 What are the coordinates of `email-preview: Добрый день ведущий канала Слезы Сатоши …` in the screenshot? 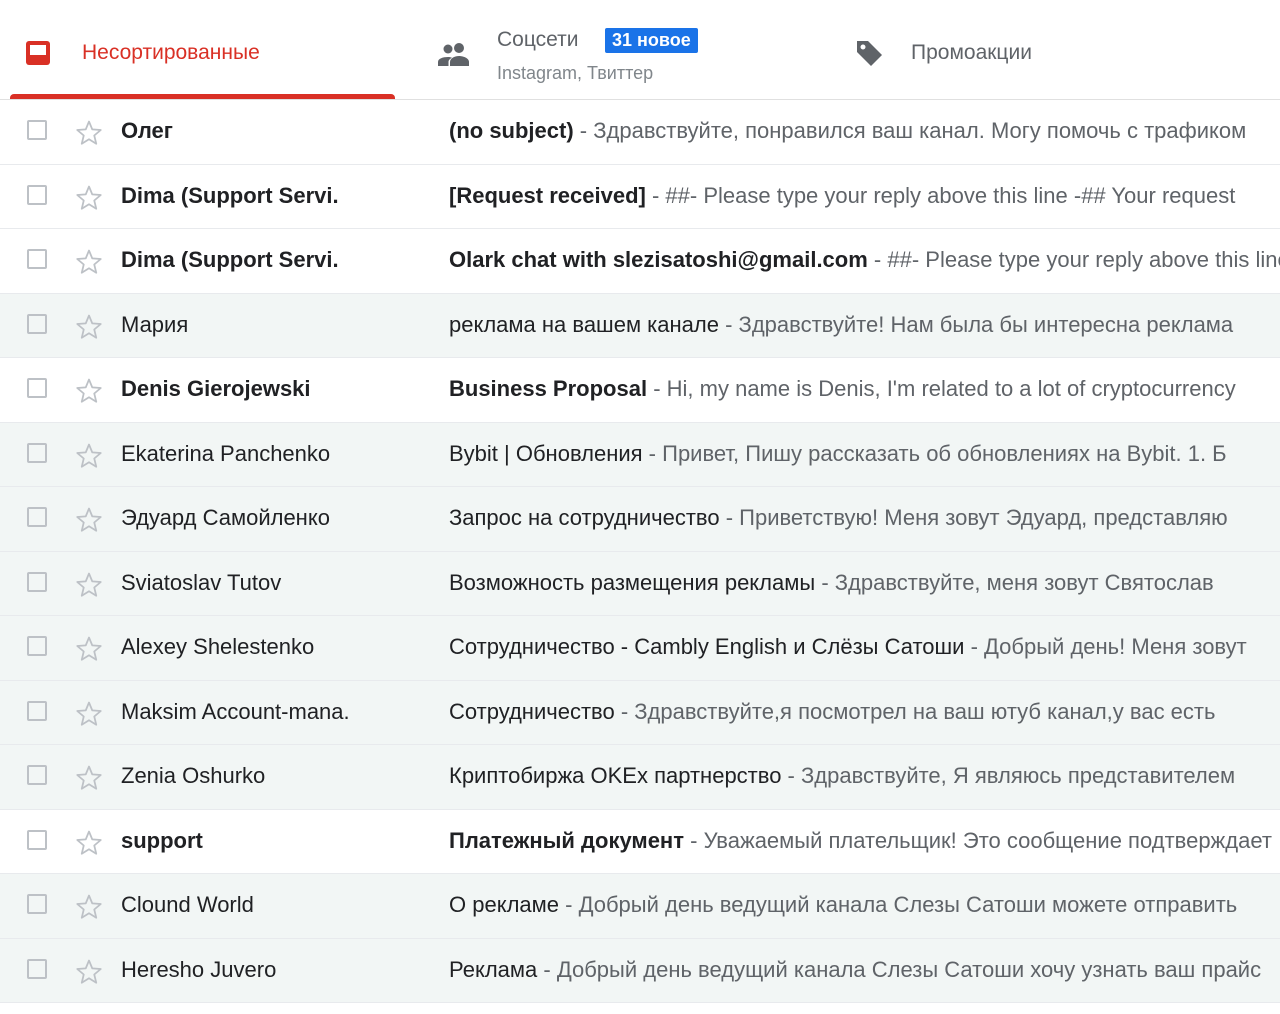 It's located at (908, 904).